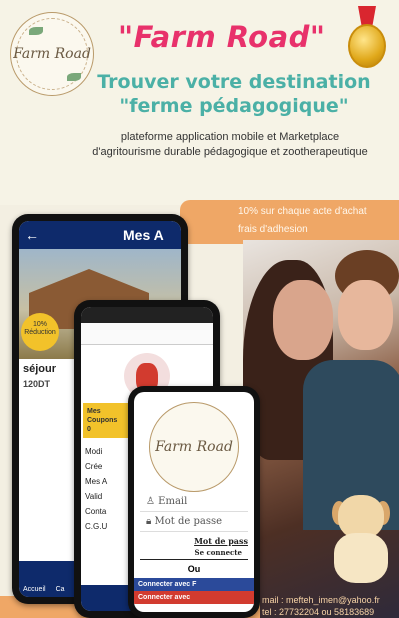  Describe the element at coordinates (194, 597) in the screenshot. I see `google-login-button: Connecter avec` at that location.